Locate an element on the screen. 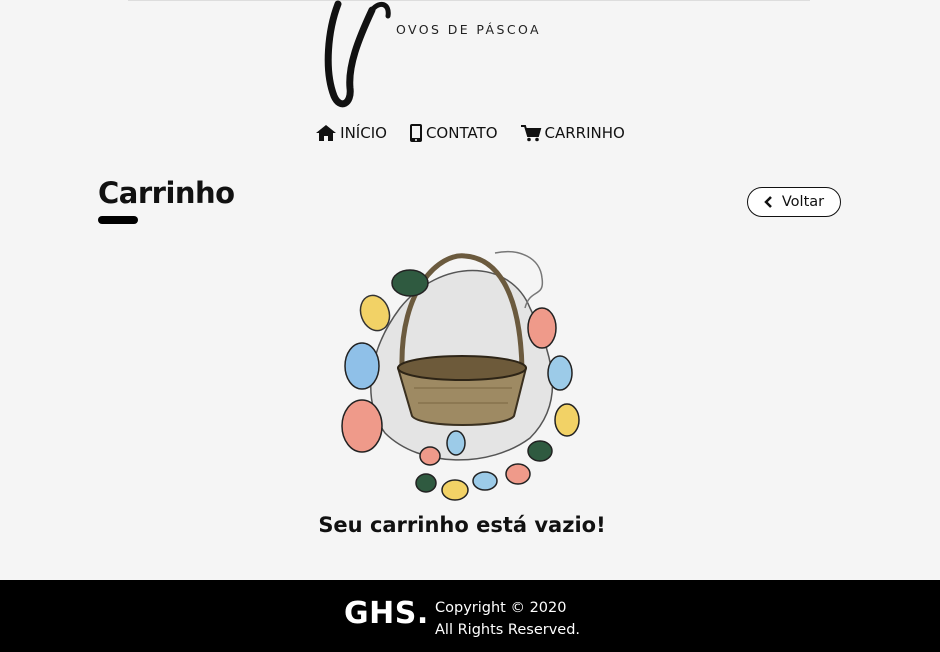 Image resolution: width=940 pixels, height=652 pixels. nav-item-label: INÍCIO is located at coordinates (363, 133).